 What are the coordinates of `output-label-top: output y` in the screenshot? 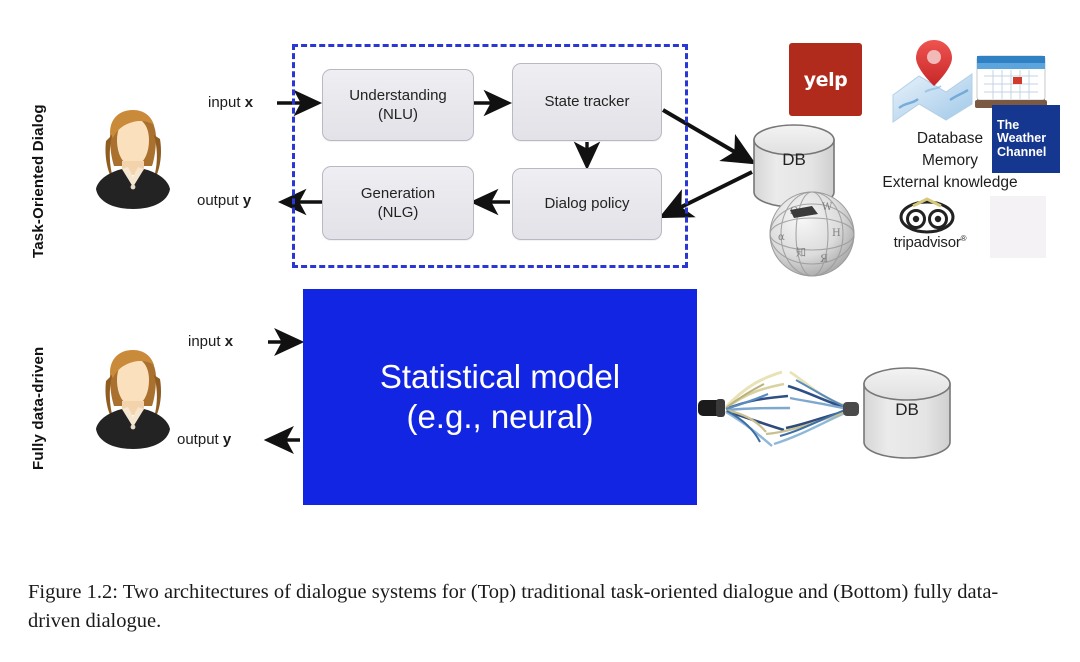 It's located at (224, 200).